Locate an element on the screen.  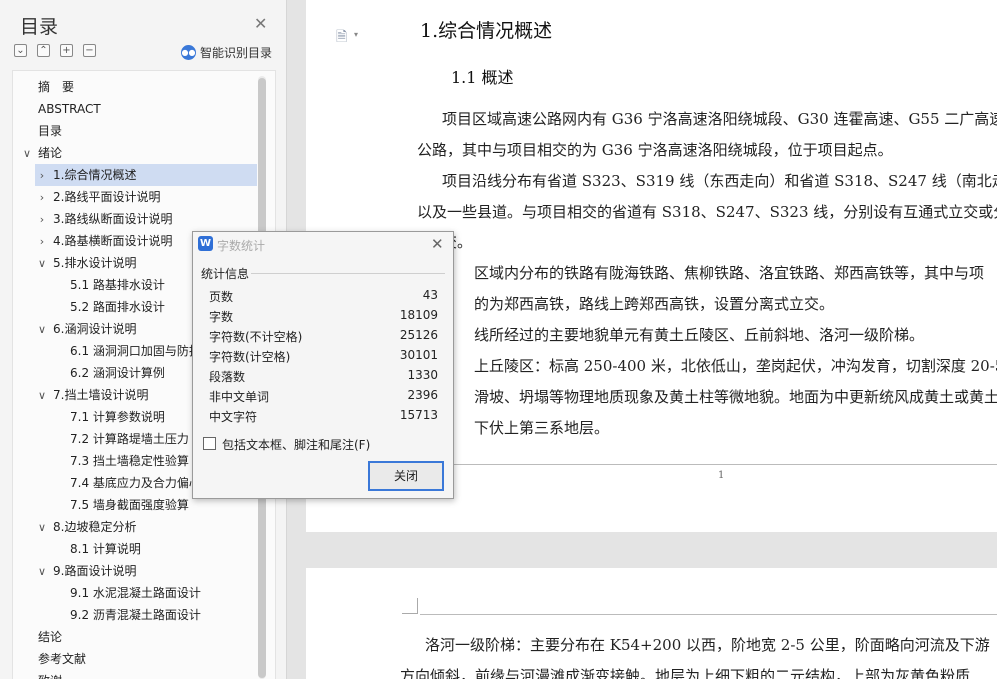
stat-label: 字符数(计空格) is located at coordinates (250, 357).